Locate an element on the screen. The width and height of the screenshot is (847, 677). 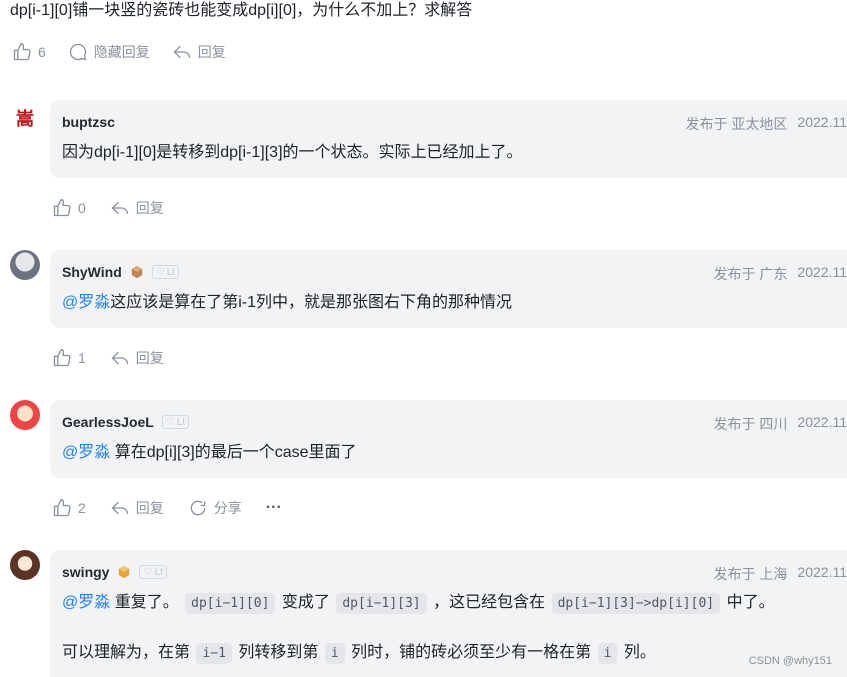
comment-content: @罗淼 算在dp[i][3]的最后一个case里面了 is located at coordinates (209, 453).